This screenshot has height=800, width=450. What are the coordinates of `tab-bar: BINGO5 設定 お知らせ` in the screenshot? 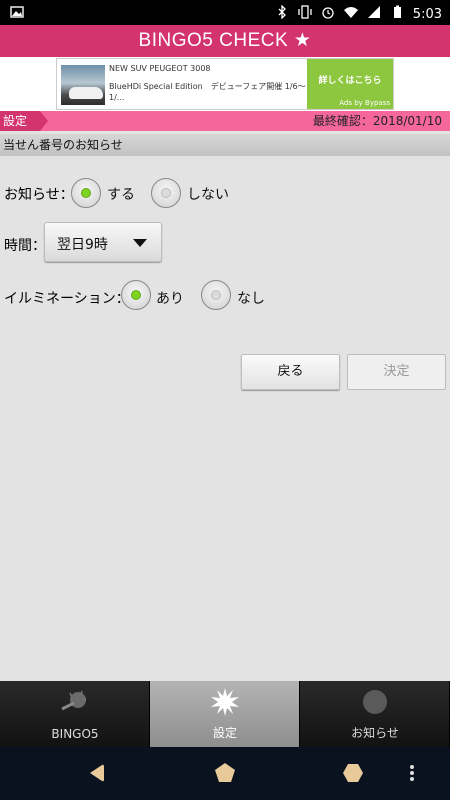 It's located at (225, 714).